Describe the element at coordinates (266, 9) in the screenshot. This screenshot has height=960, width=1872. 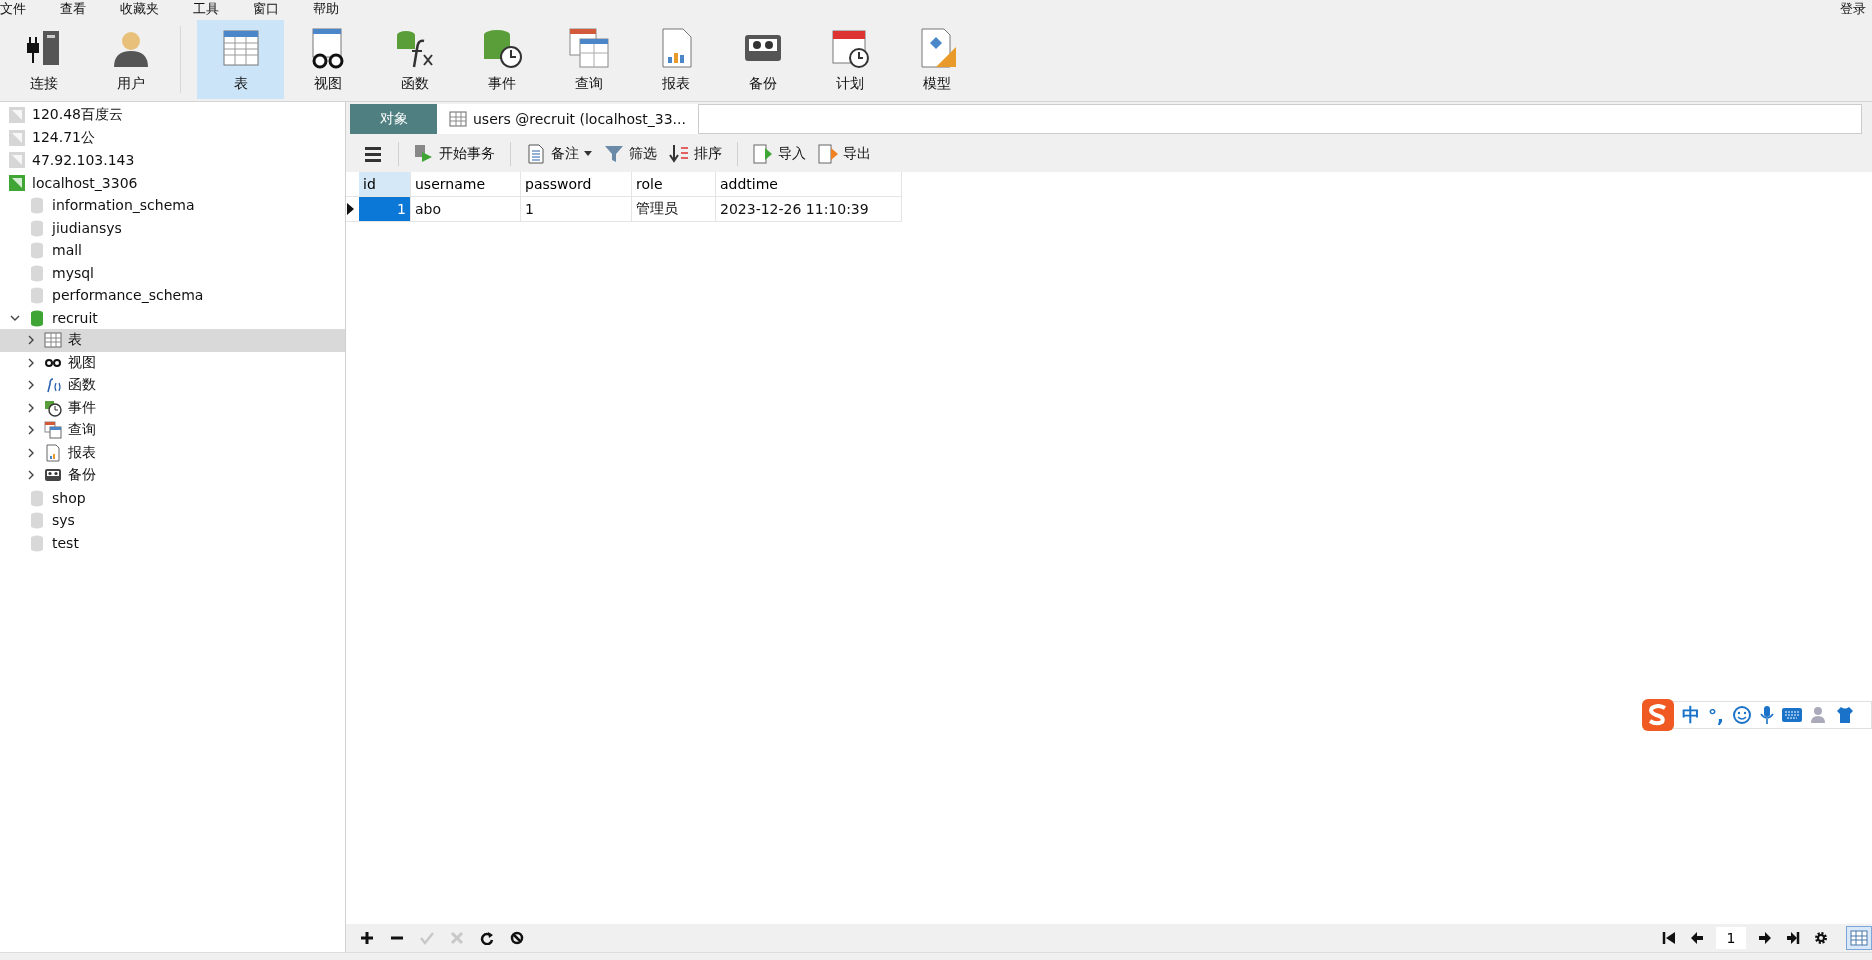
I see `menu-item: 窗口` at that location.